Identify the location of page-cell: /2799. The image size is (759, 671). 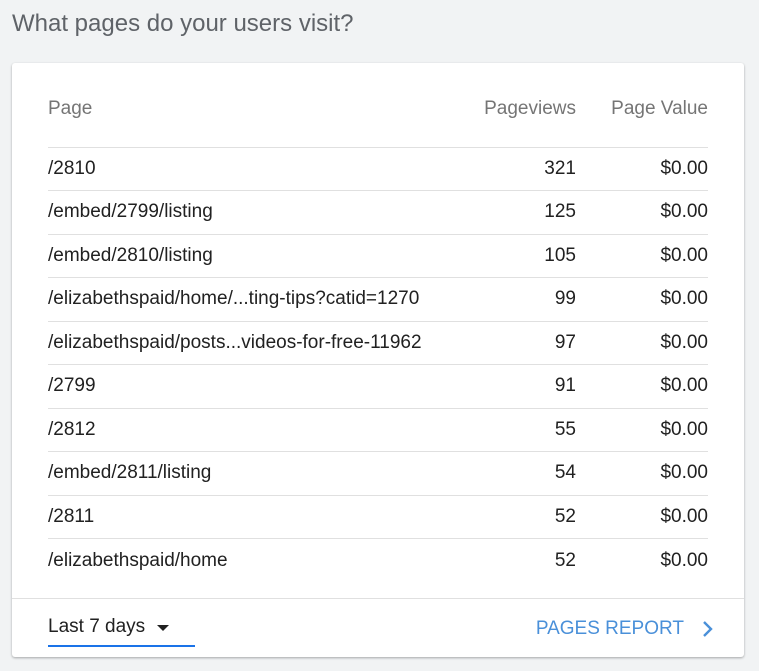
(258, 386).